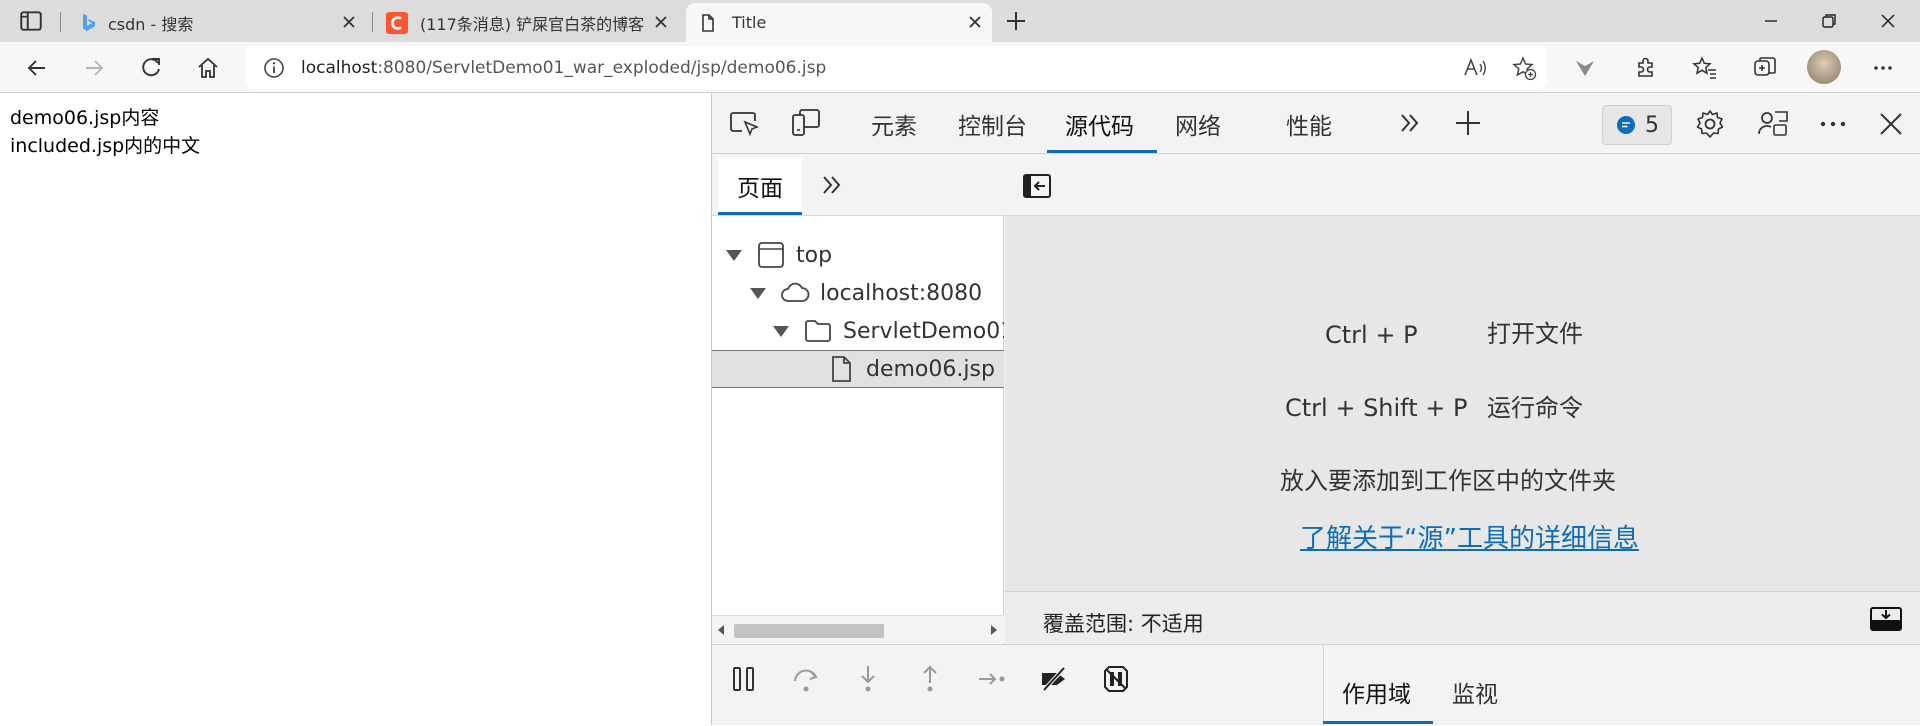 Image resolution: width=1920 pixels, height=726 pixels. I want to click on settings-gear-icon, so click(1710, 124).